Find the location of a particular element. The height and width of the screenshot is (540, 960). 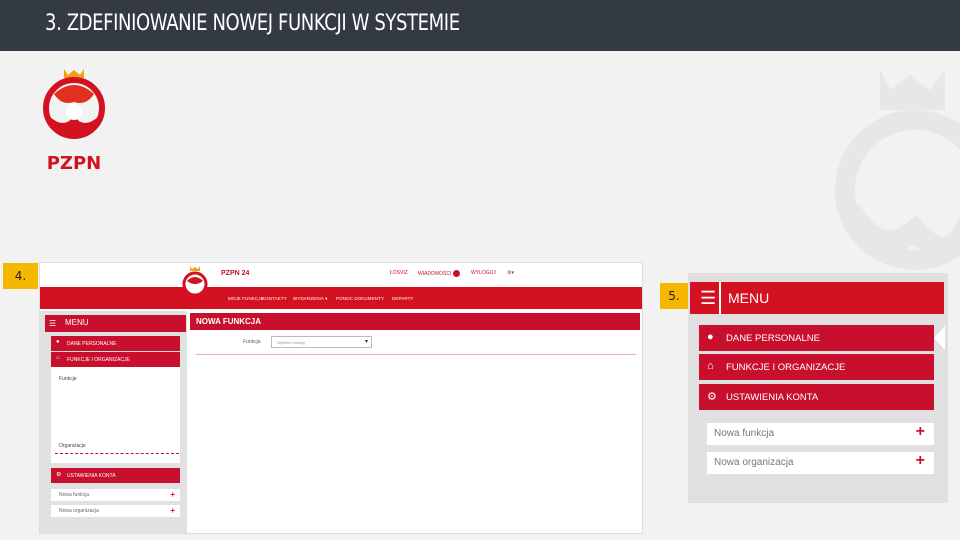

settings-icon: ⚙▾ is located at coordinates (510, 273).